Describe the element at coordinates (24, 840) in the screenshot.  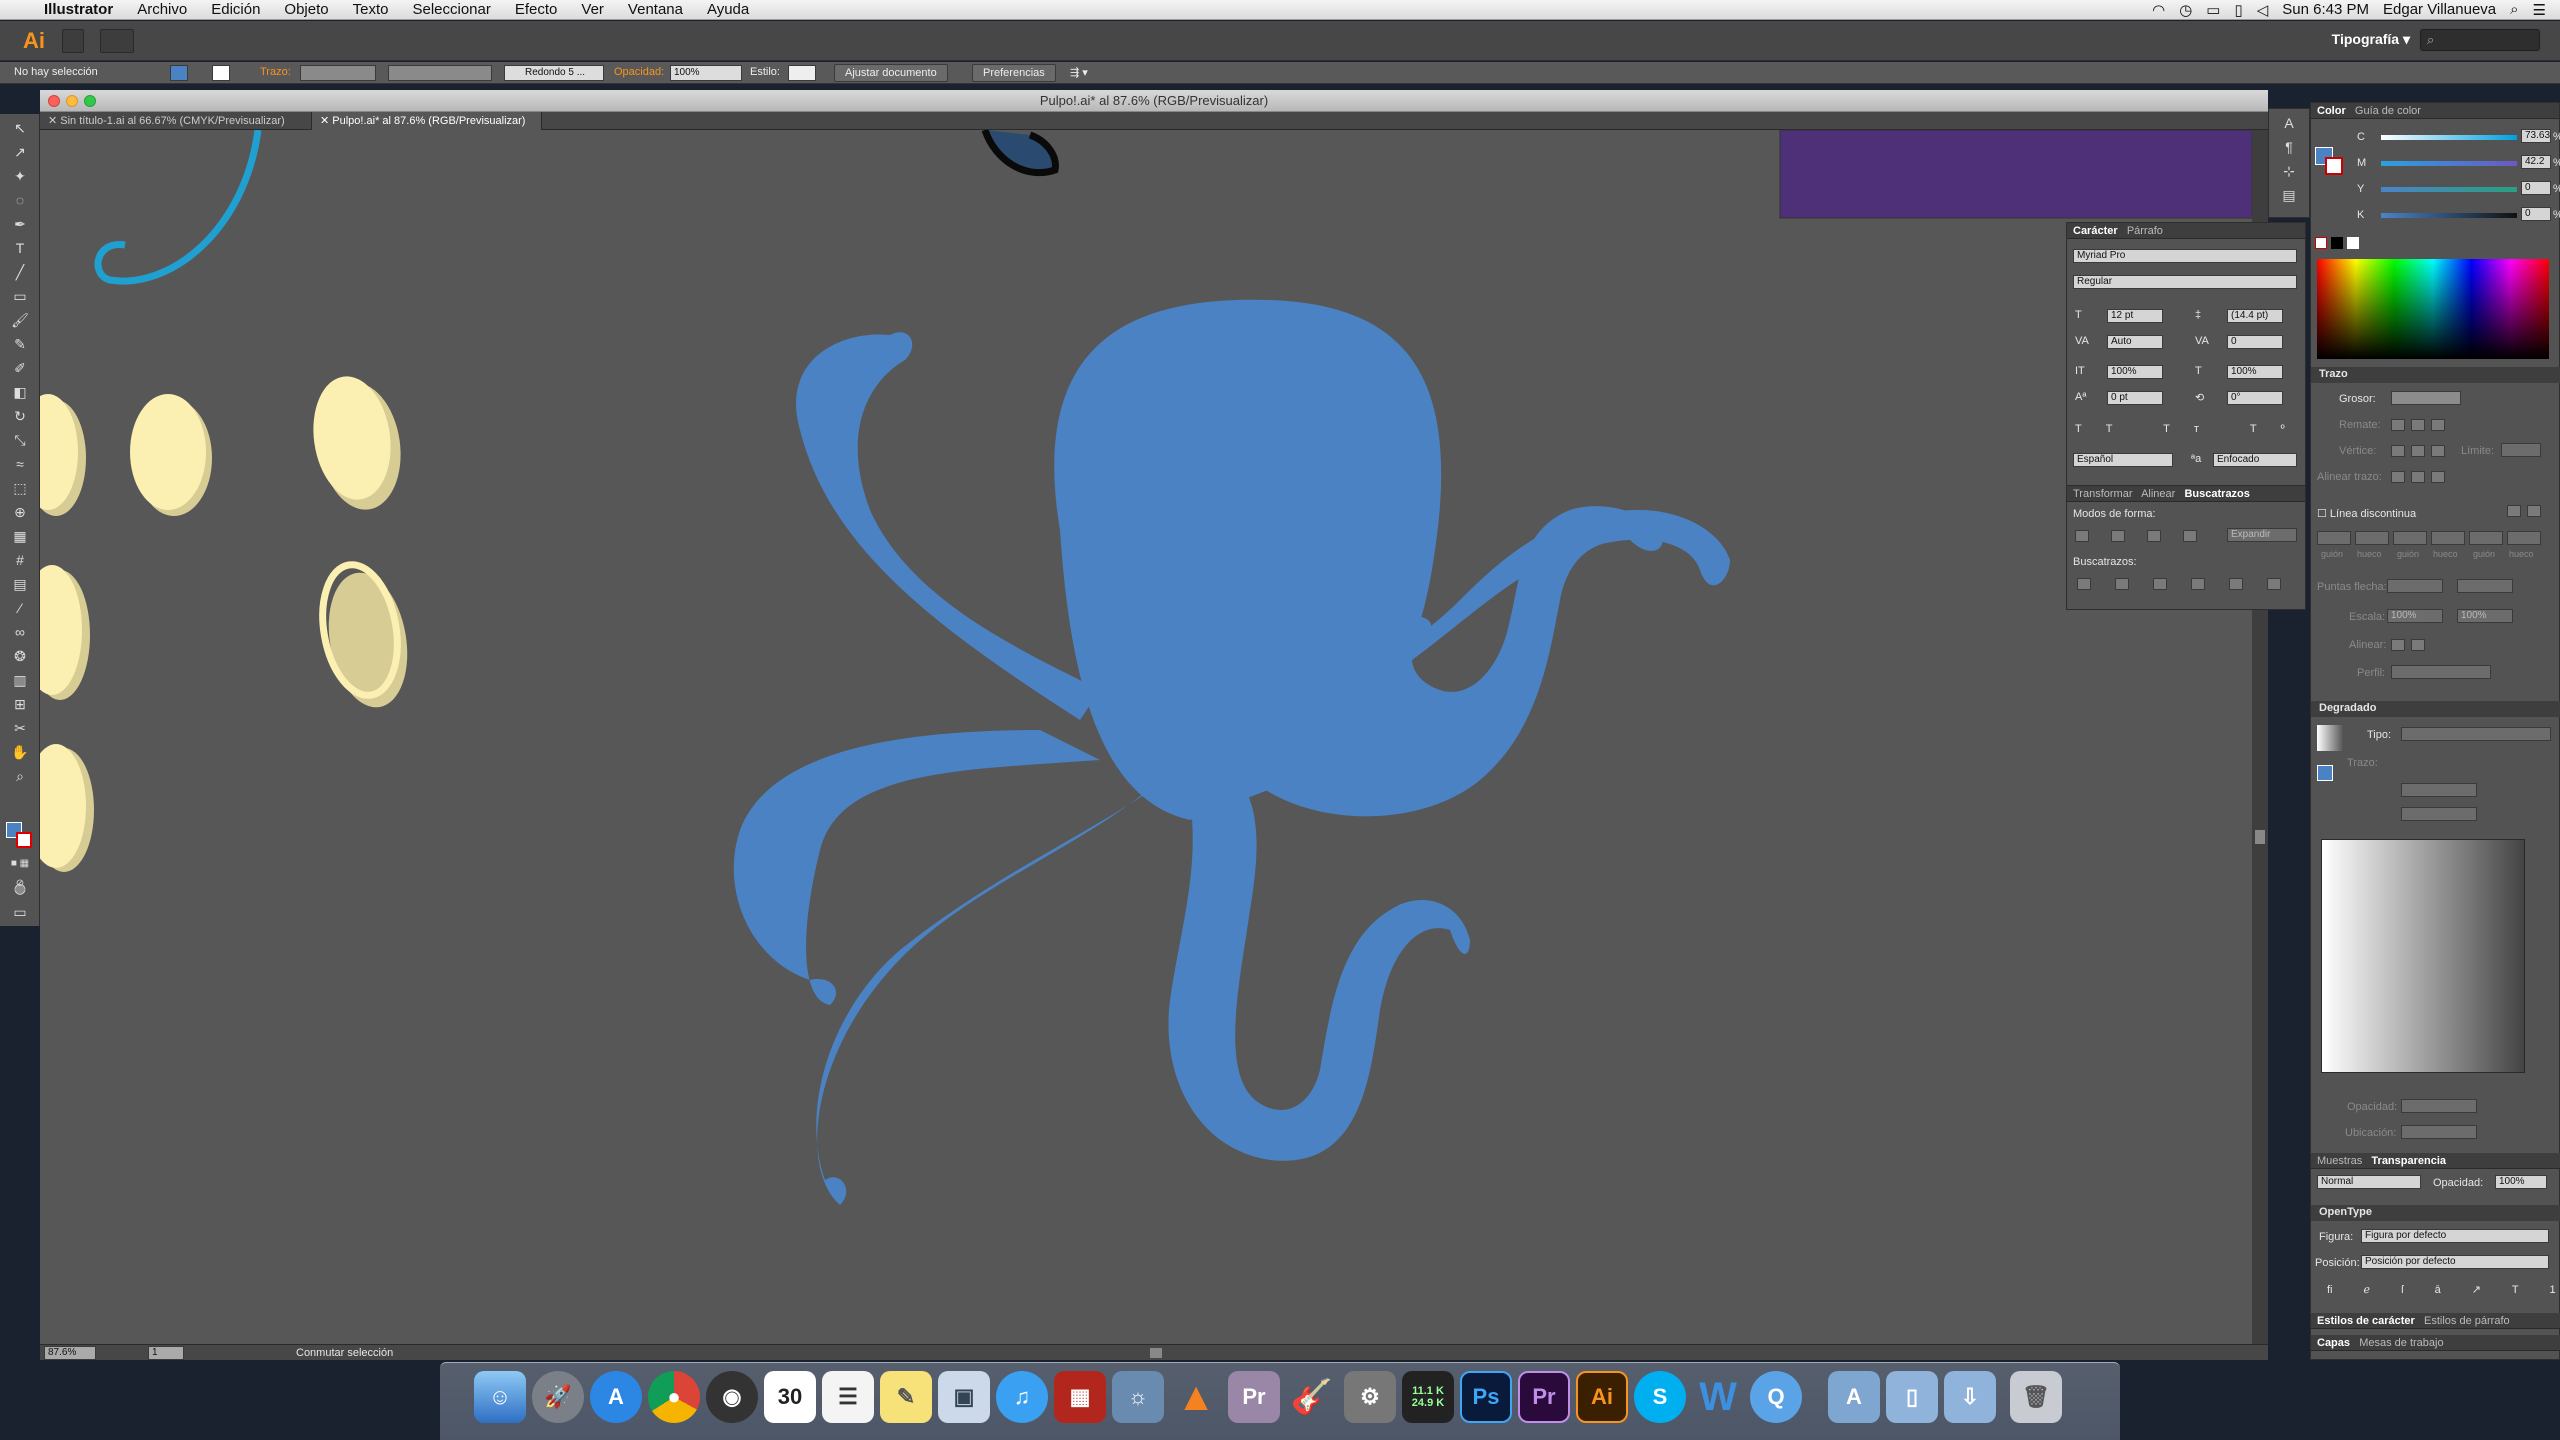
I see `stroke-color-icon` at that location.